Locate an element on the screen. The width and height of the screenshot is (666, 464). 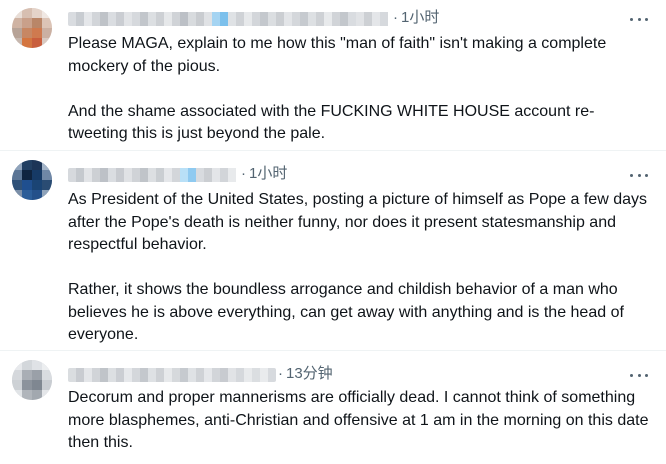
reply-meta: · 13分钟 is located at coordinates (304, 374).